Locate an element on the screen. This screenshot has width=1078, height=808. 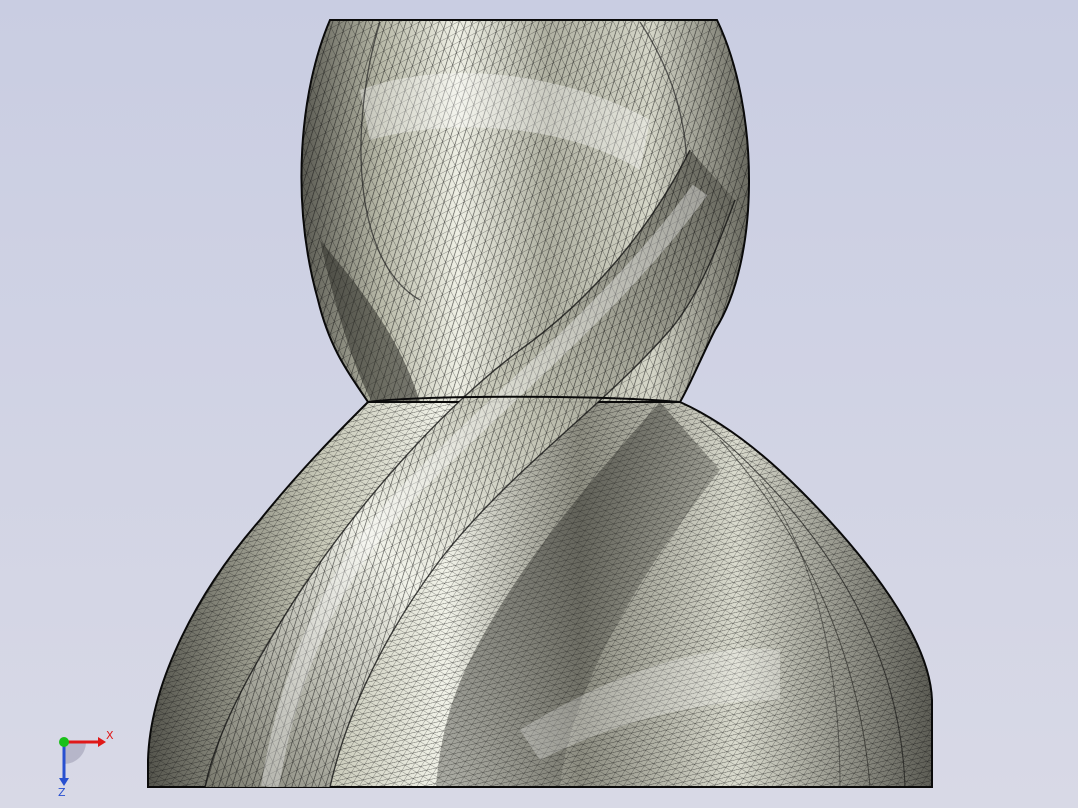
triad-y-axis-dot is located at coordinates (64, 742).